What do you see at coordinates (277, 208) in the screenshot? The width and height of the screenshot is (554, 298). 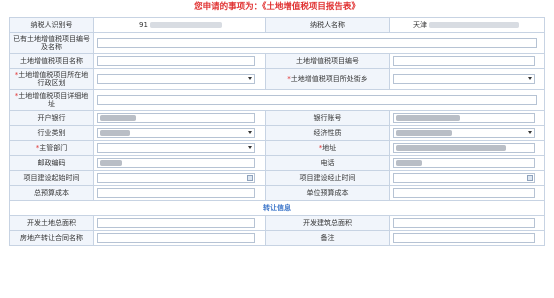 I see `transfer-section-title: 转让信息` at bounding box center [277, 208].